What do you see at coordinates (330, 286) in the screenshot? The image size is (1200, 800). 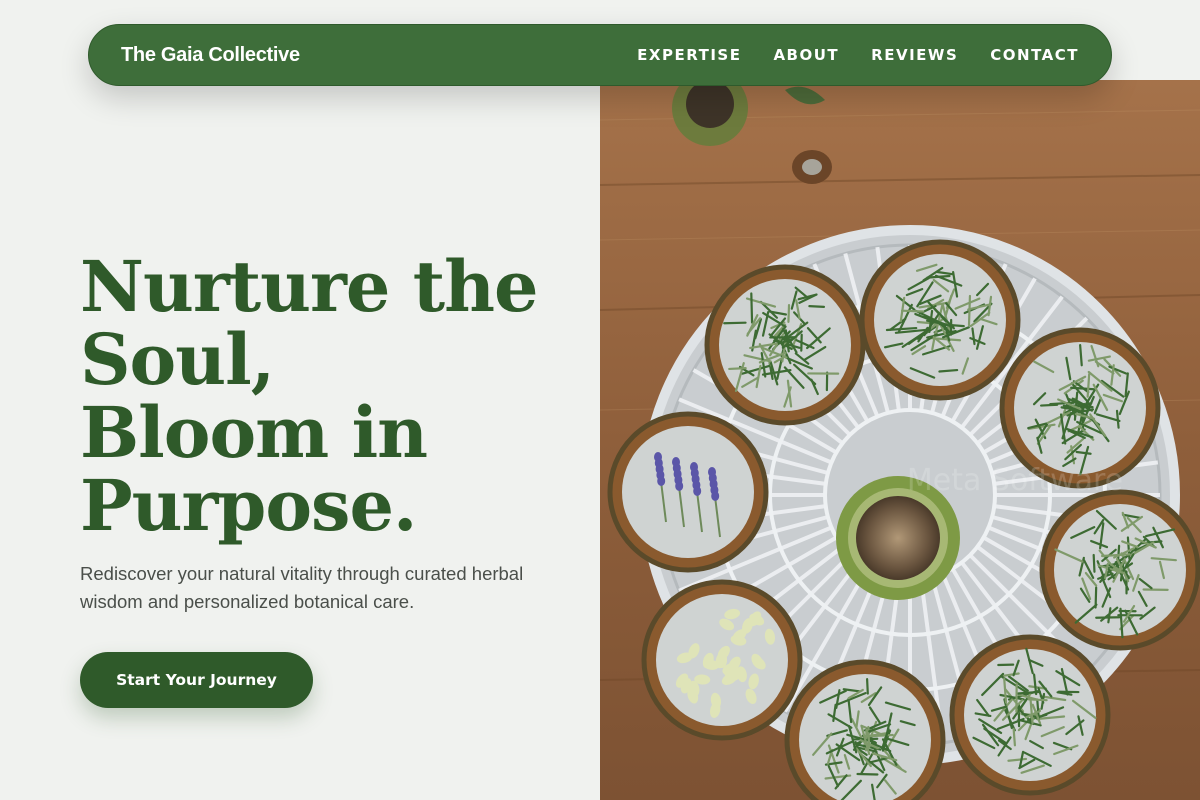 I see `headline-line-1: Nurture the` at bounding box center [330, 286].